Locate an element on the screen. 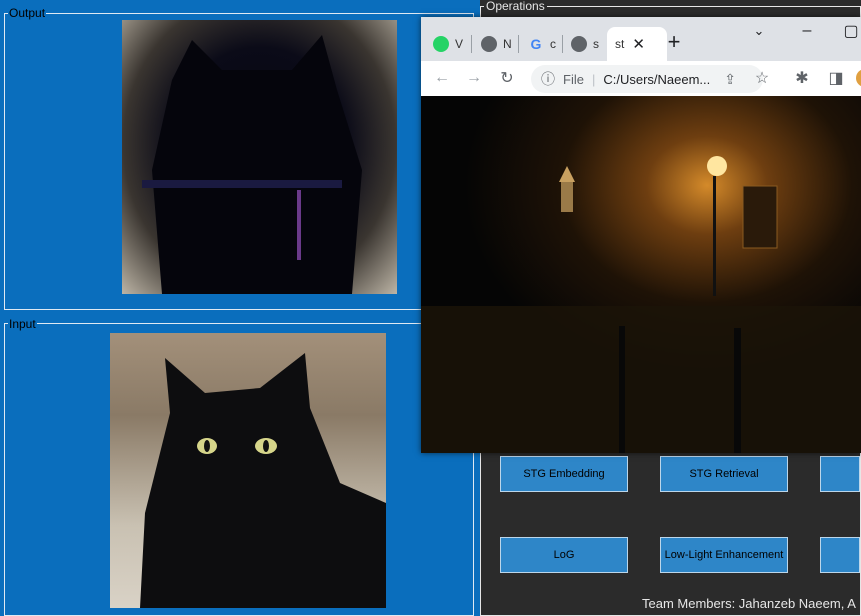 Image resolution: width=861 pixels, height=616 pixels. tab-active: st ✕ is located at coordinates (637, 44).